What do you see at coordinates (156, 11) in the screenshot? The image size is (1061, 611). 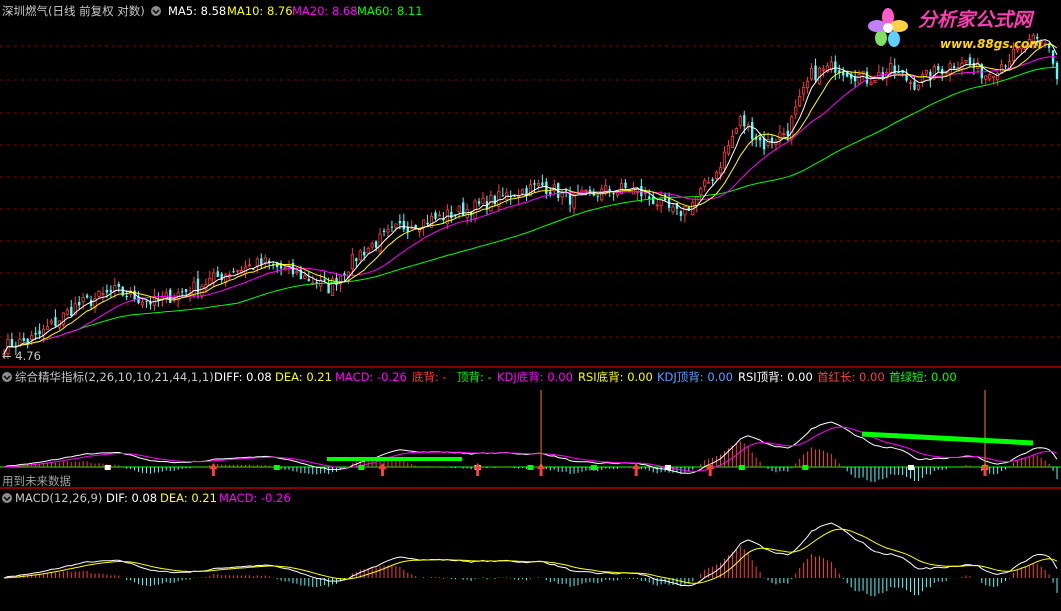 I see `price-menu-icon` at bounding box center [156, 11].